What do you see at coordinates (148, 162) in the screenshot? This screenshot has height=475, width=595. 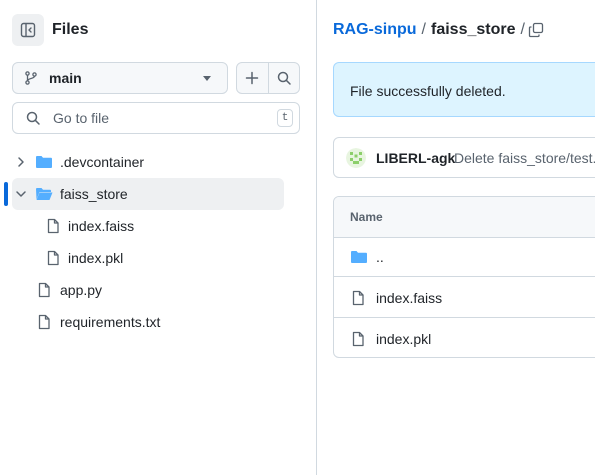 I see `tree-item-devcontainer: .devcontainer` at bounding box center [148, 162].